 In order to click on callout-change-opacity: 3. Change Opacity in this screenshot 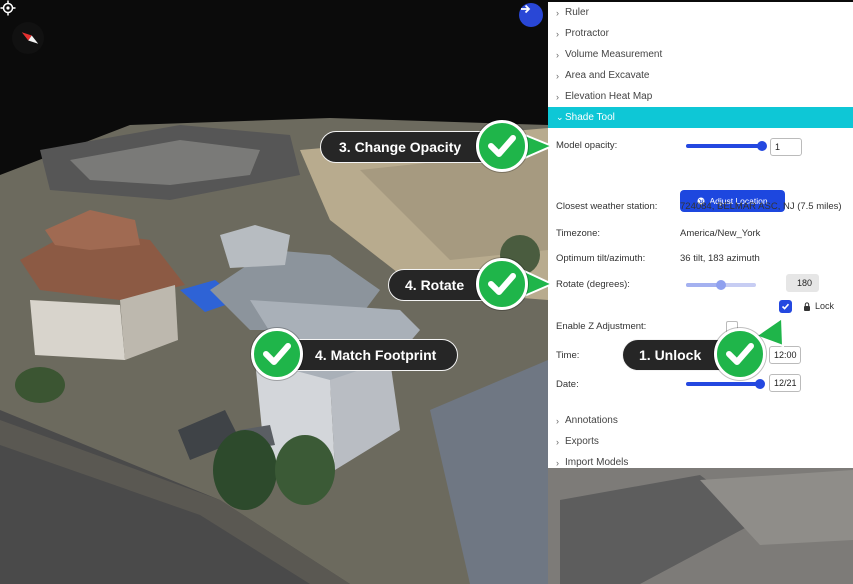, I will do `click(410, 147)`.